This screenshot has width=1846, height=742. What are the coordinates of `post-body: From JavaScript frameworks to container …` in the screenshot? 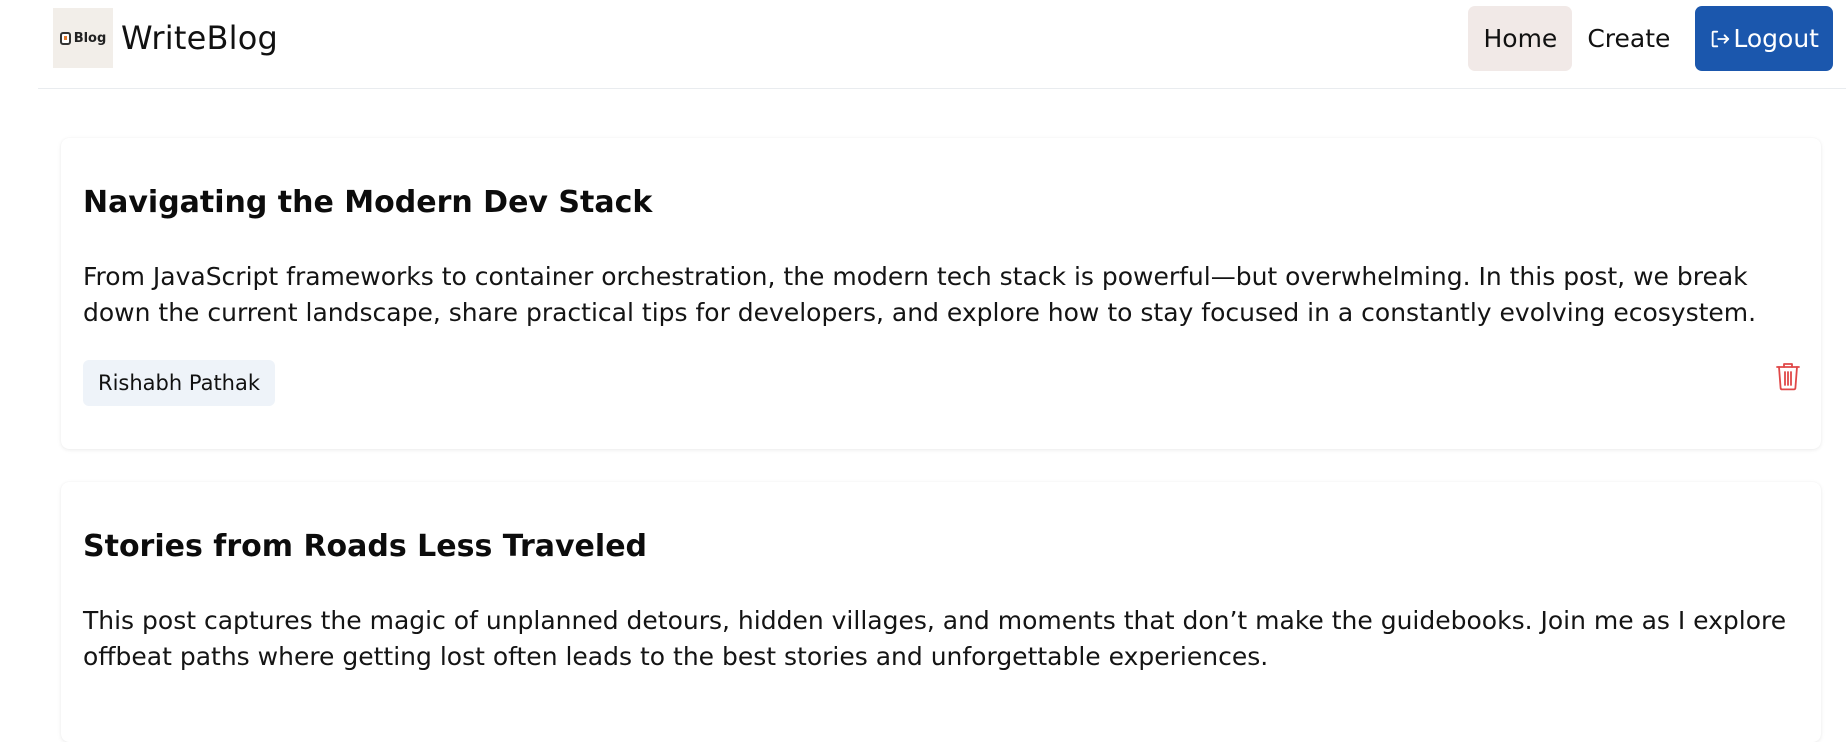 It's located at (920, 294).